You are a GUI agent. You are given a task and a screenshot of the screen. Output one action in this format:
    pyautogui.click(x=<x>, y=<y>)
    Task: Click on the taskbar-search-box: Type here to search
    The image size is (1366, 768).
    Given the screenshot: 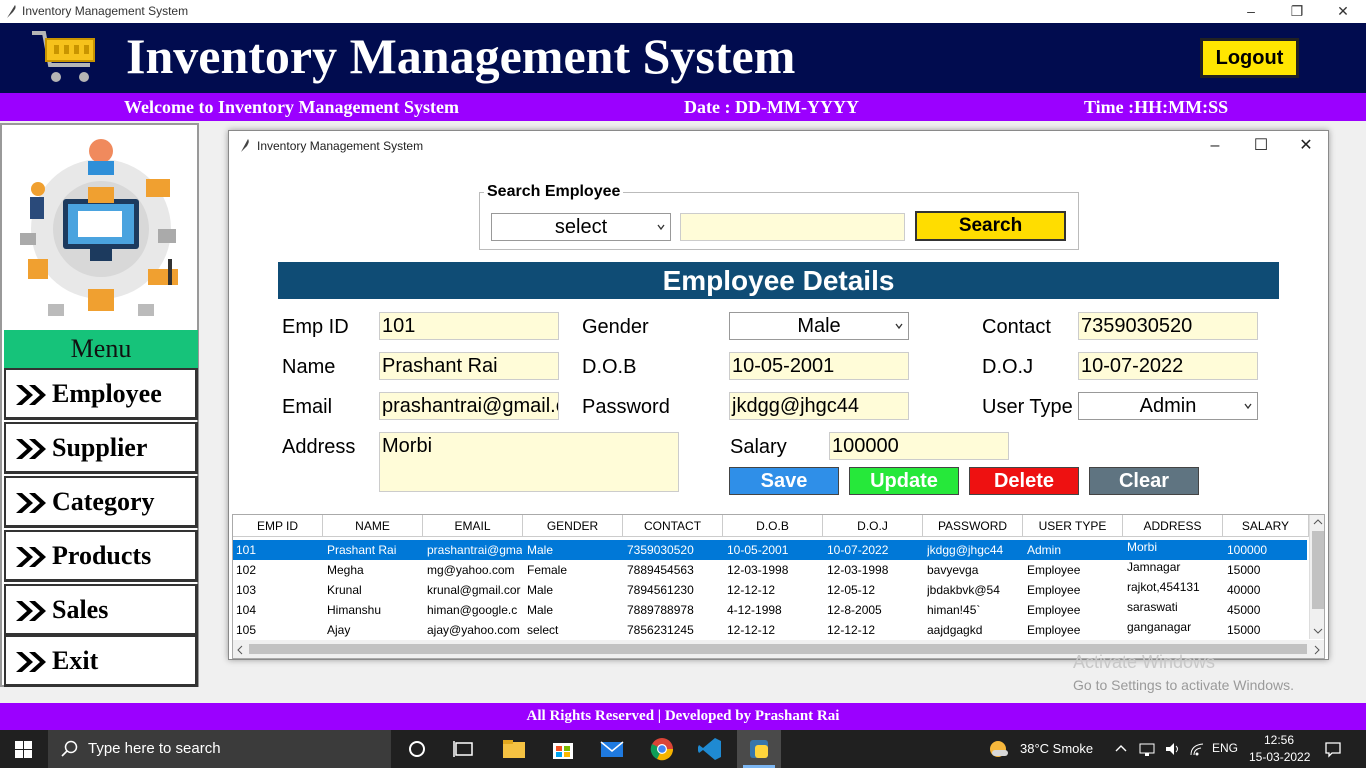 What is the action you would take?
    pyautogui.click(x=219, y=749)
    